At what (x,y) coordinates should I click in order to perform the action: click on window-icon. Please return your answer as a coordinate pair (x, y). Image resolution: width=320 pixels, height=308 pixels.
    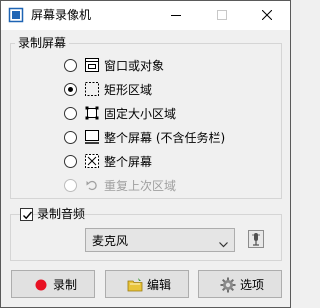
    Looking at the image, I should click on (92, 65).